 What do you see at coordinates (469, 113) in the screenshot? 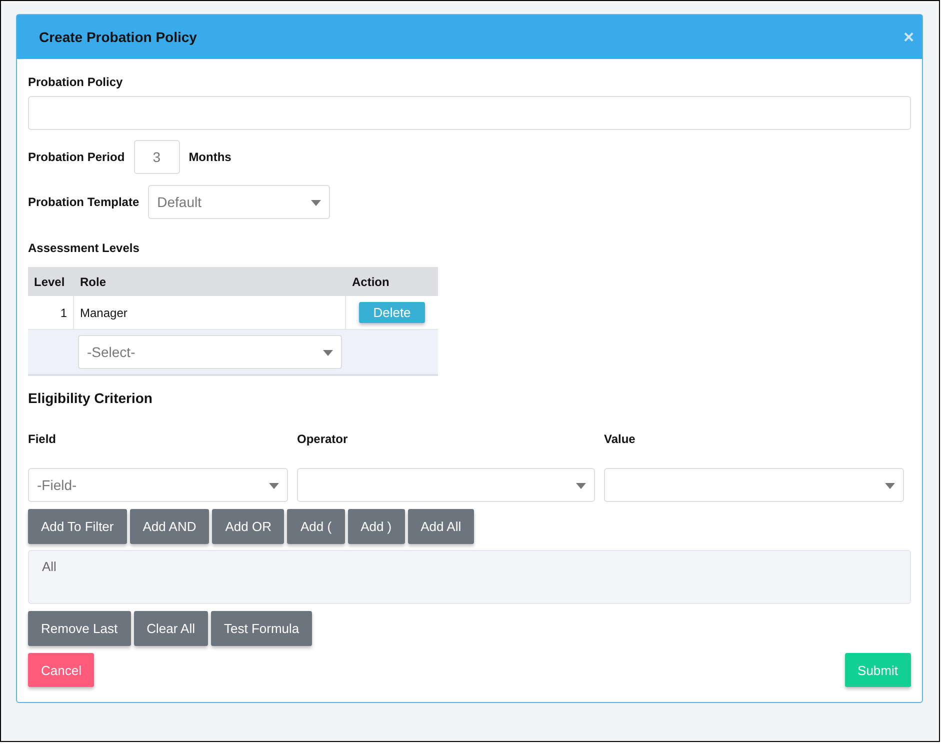
I see `policy-input` at bounding box center [469, 113].